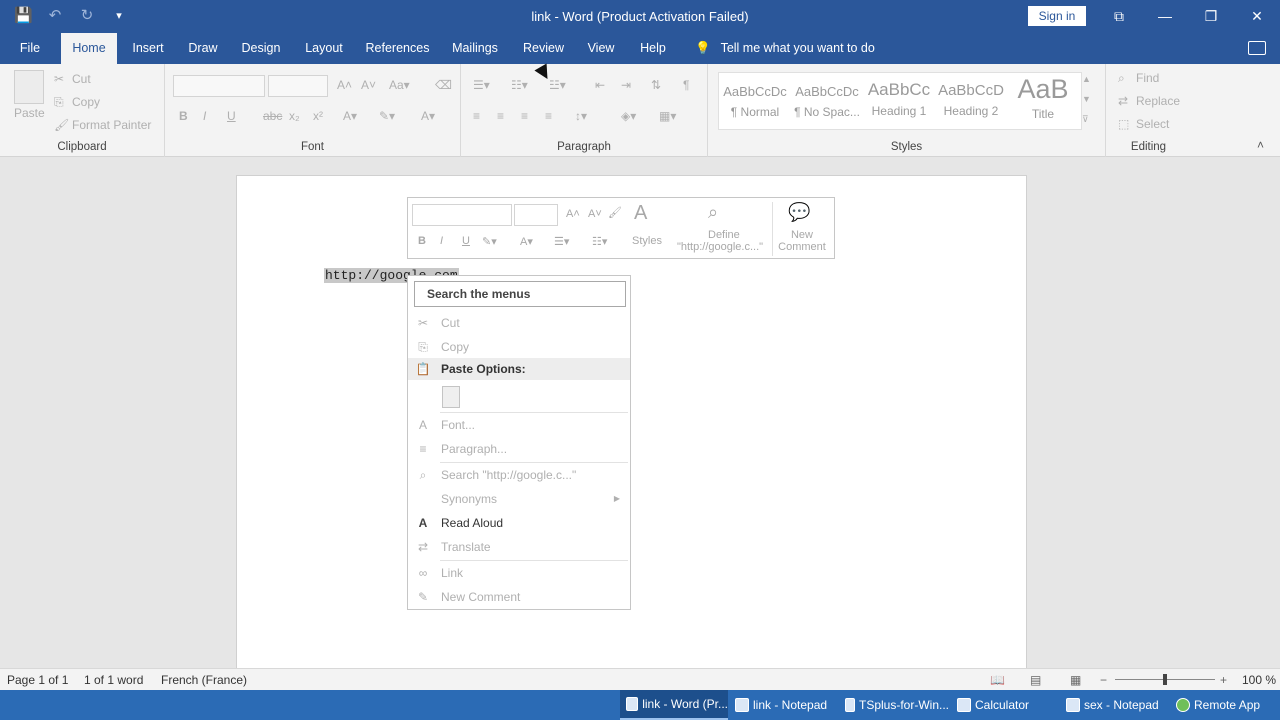 This screenshot has width=1280, height=720. I want to click on mini-bullets-icon: ☰▾, so click(561, 241).